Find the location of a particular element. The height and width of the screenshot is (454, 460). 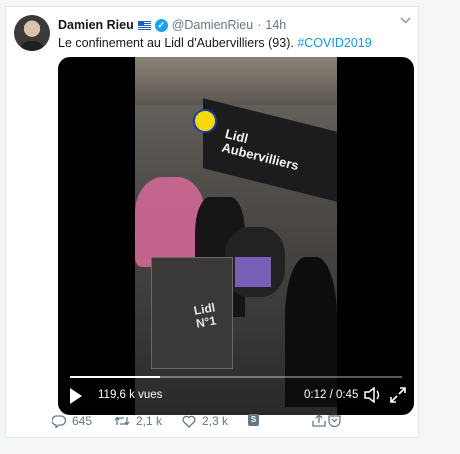

stats-action: S is located at coordinates (253, 420).